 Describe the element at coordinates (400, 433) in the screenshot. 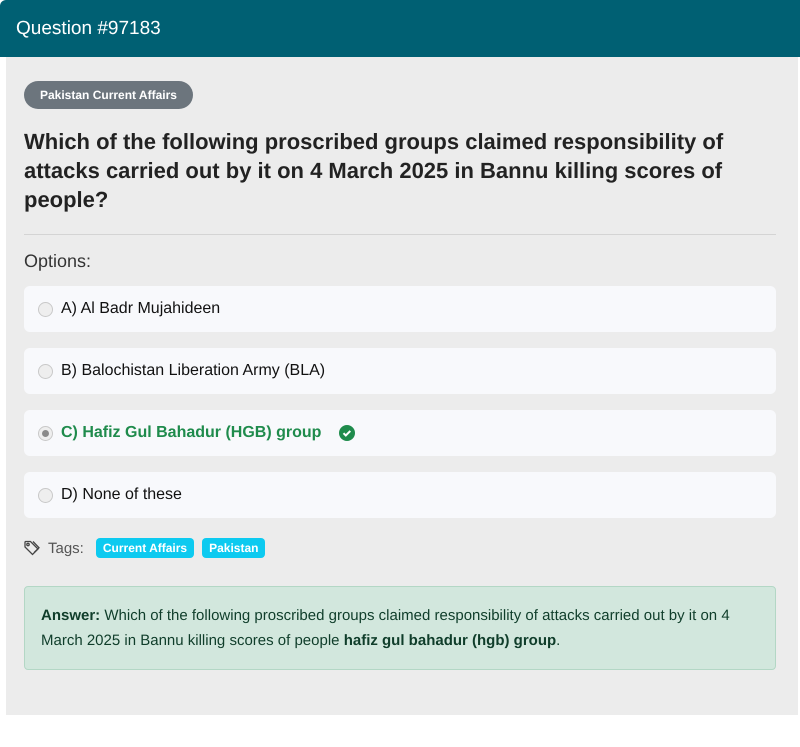

I see `option-row: C) Hafiz Gul Bahadur (HGB) group` at that location.